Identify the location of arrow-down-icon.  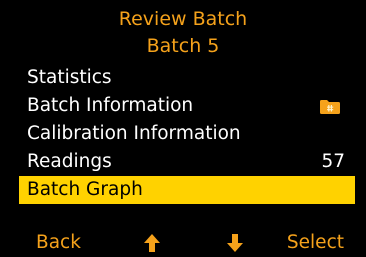
(235, 243).